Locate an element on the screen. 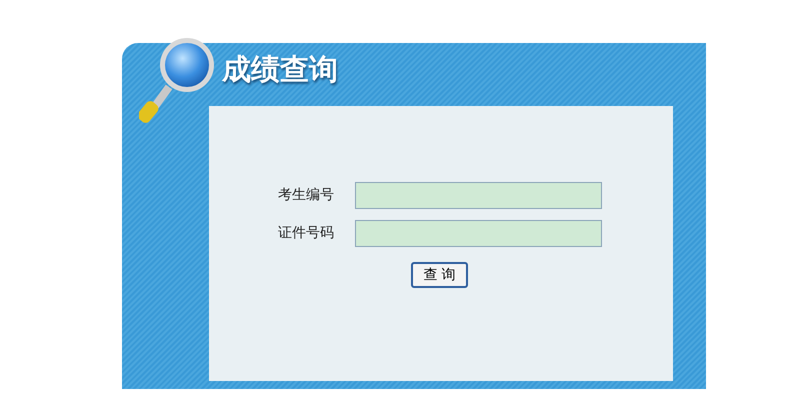 The width and height of the screenshot is (810, 409). page-title: 成绩查询 is located at coordinates (280, 69).